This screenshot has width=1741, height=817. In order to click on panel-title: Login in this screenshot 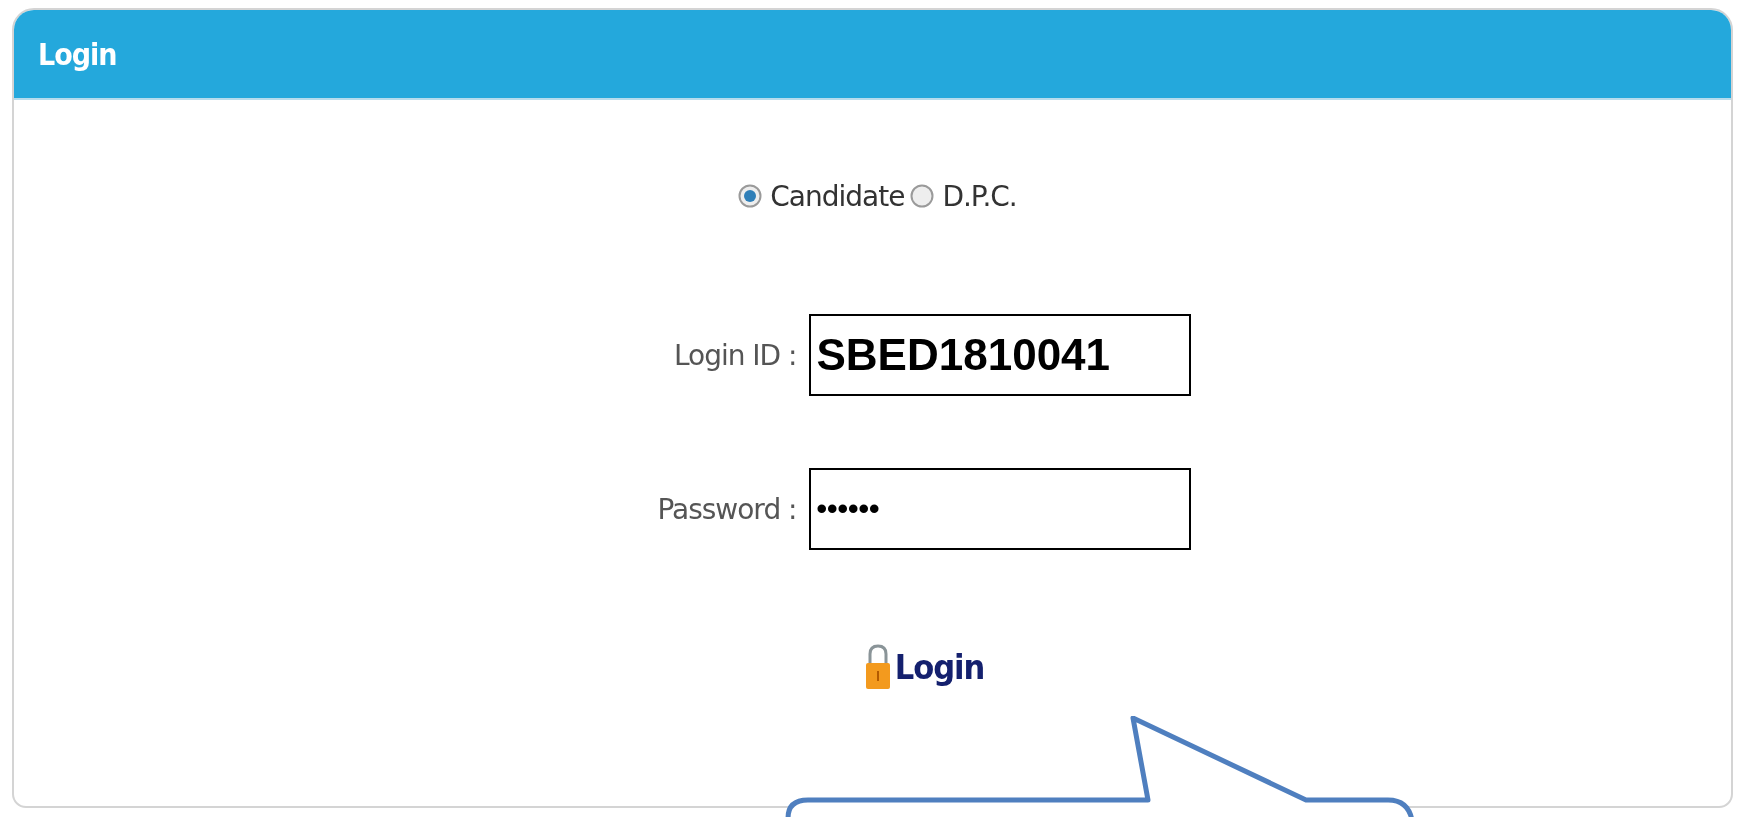, I will do `click(77, 54)`.